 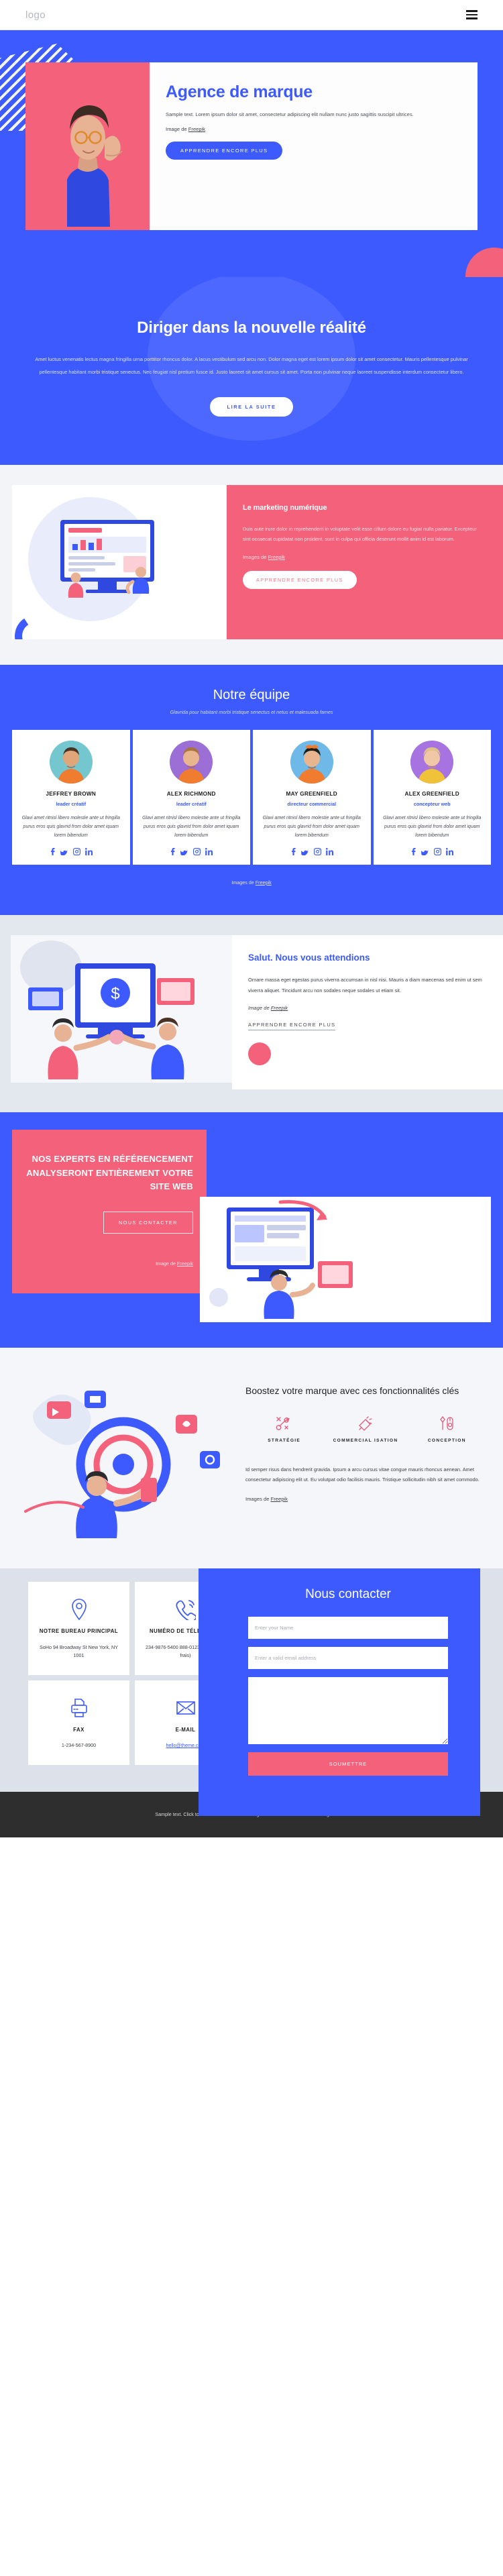 What do you see at coordinates (348, 1710) in the screenshot?
I see `message-textarea` at bounding box center [348, 1710].